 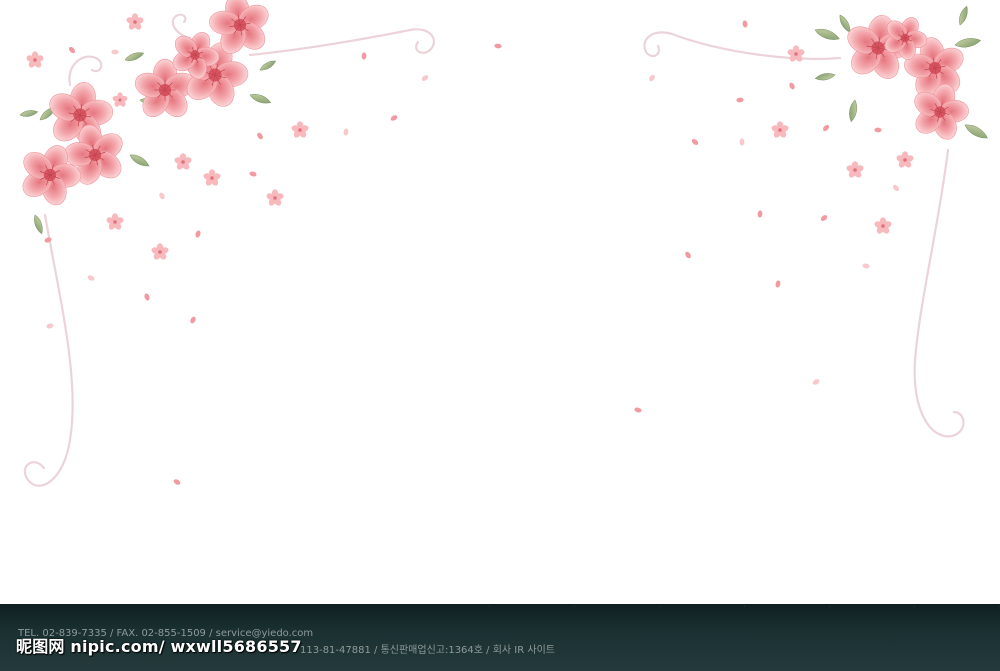 I want to click on footer-registration-text: 113-81-47881 / 통신판매업신고:1364호 / 회사 IR 사이트, so click(x=427, y=650).